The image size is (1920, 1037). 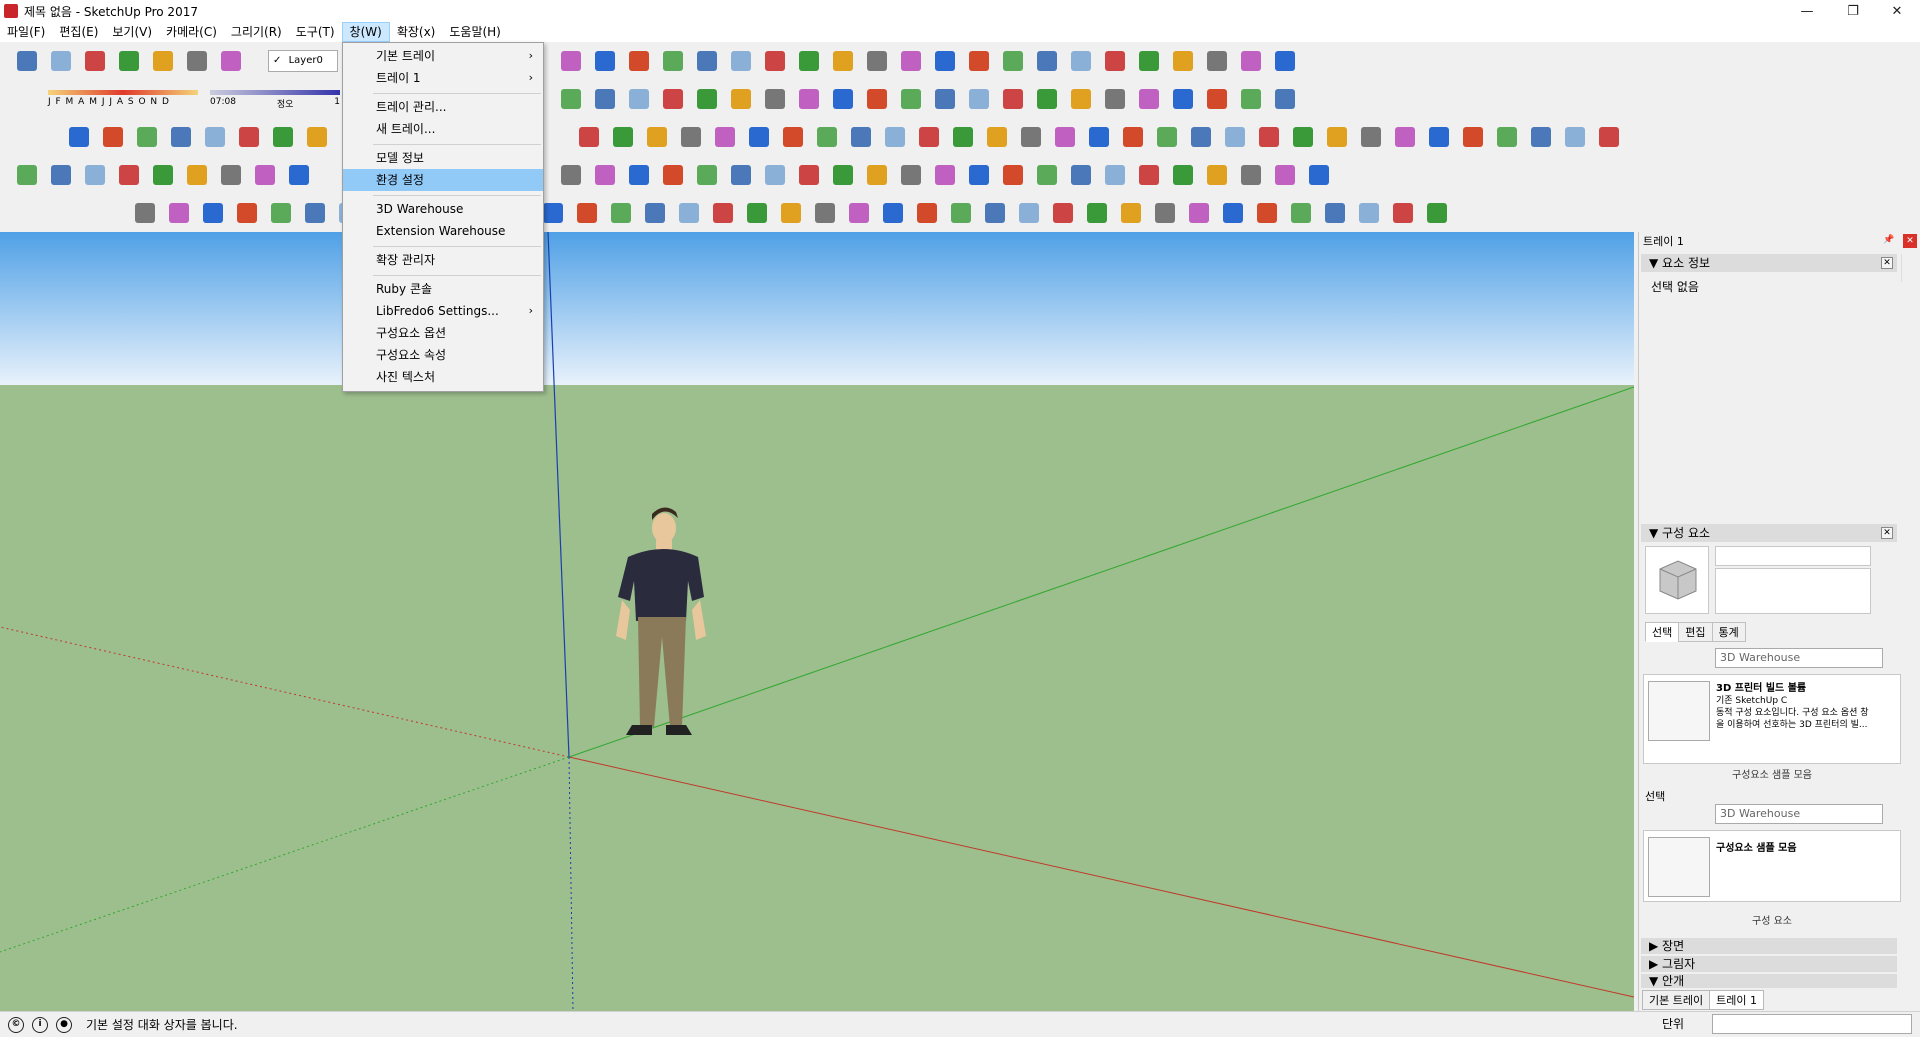 I want to click on menu-window: 창(W), so click(x=365, y=32).